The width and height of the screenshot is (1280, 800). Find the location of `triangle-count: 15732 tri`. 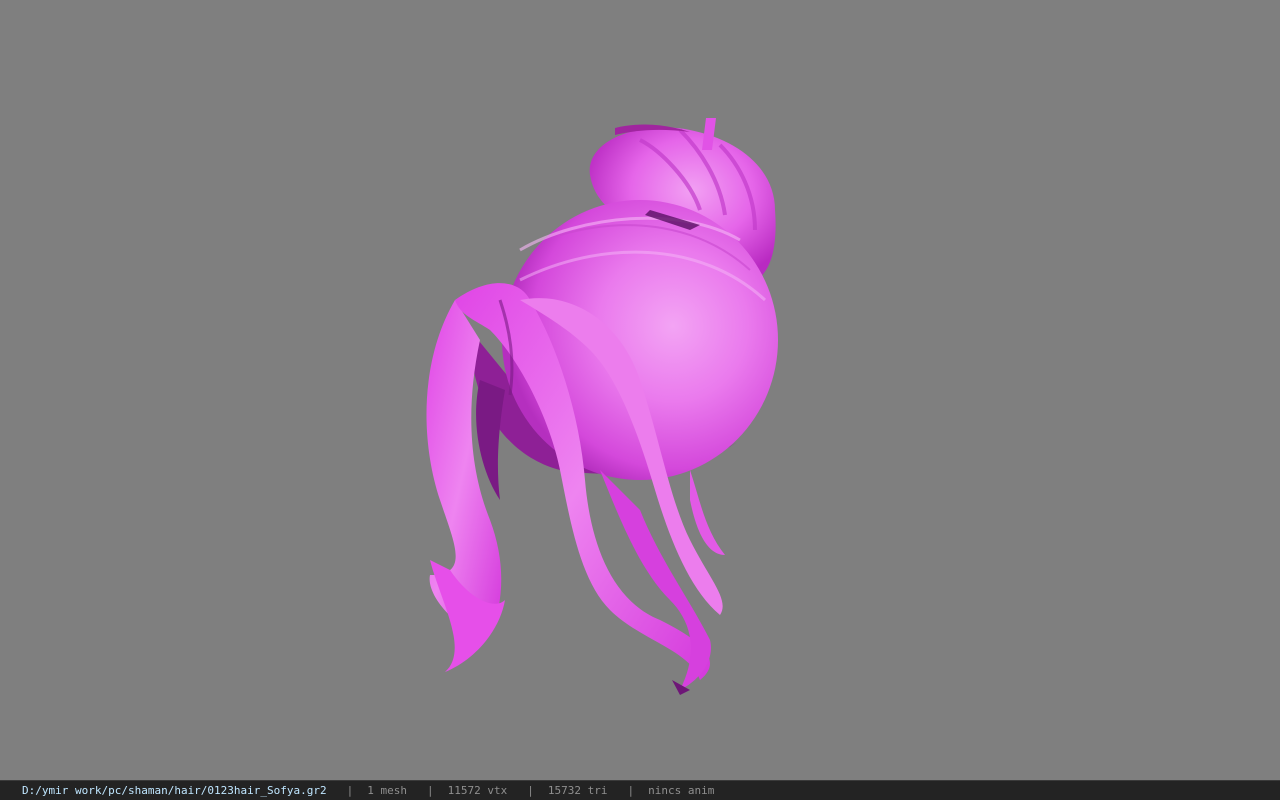

triangle-count: 15732 tri is located at coordinates (577, 790).